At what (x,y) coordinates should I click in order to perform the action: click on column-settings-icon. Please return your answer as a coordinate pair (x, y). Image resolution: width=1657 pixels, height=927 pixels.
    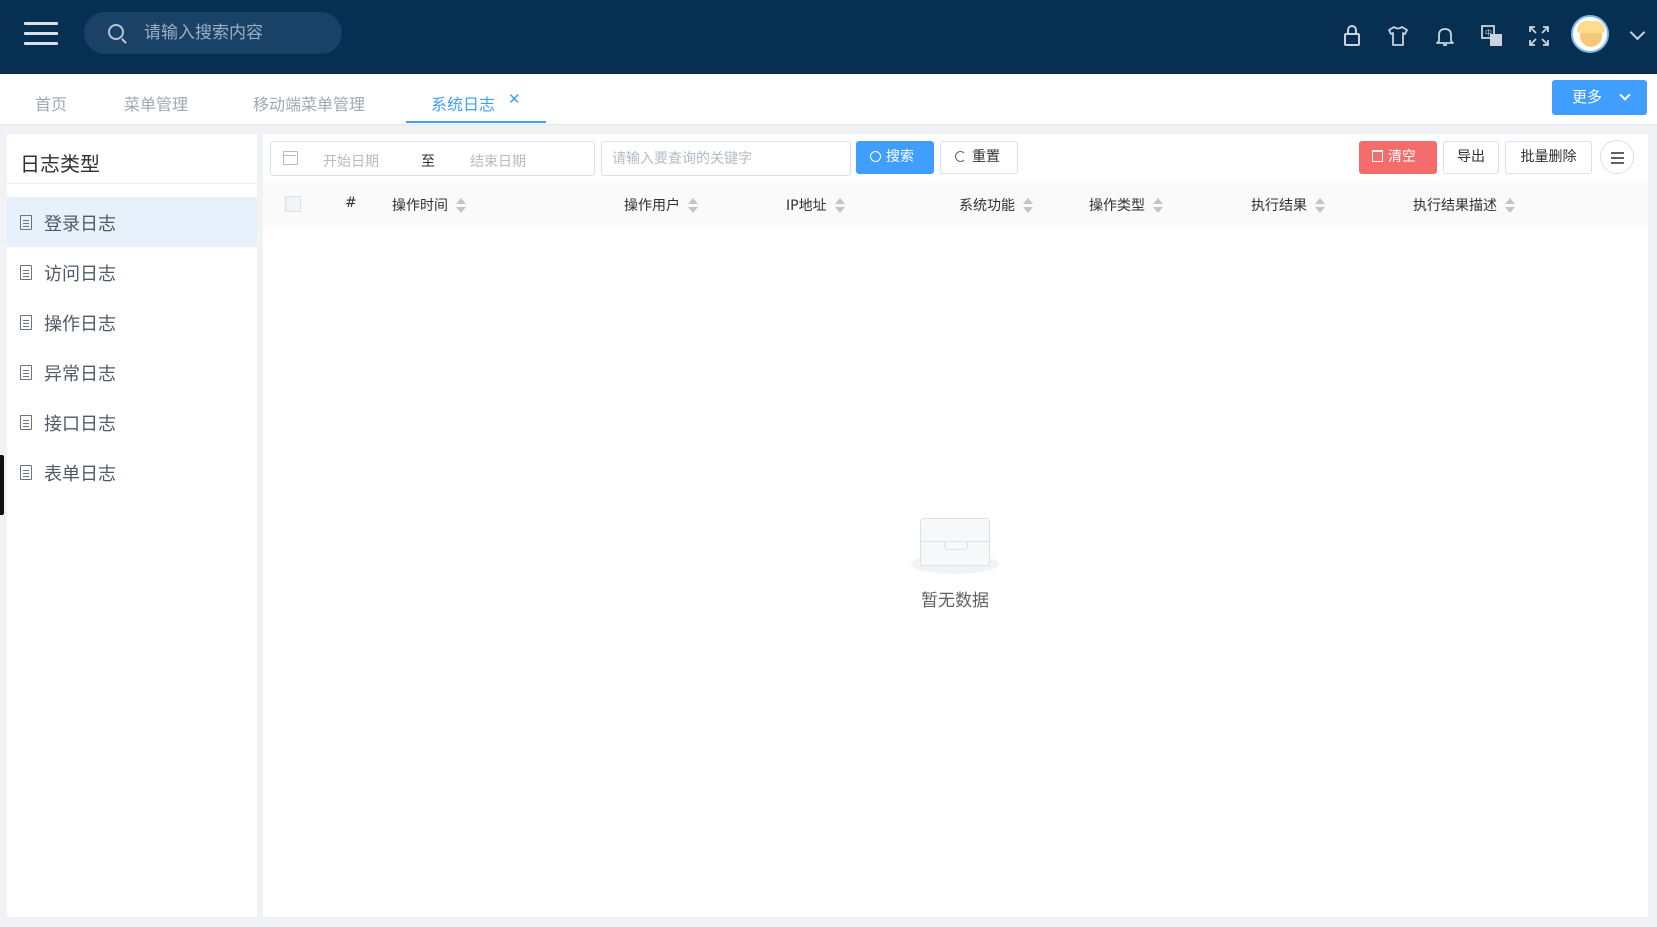
    Looking at the image, I should click on (1617, 157).